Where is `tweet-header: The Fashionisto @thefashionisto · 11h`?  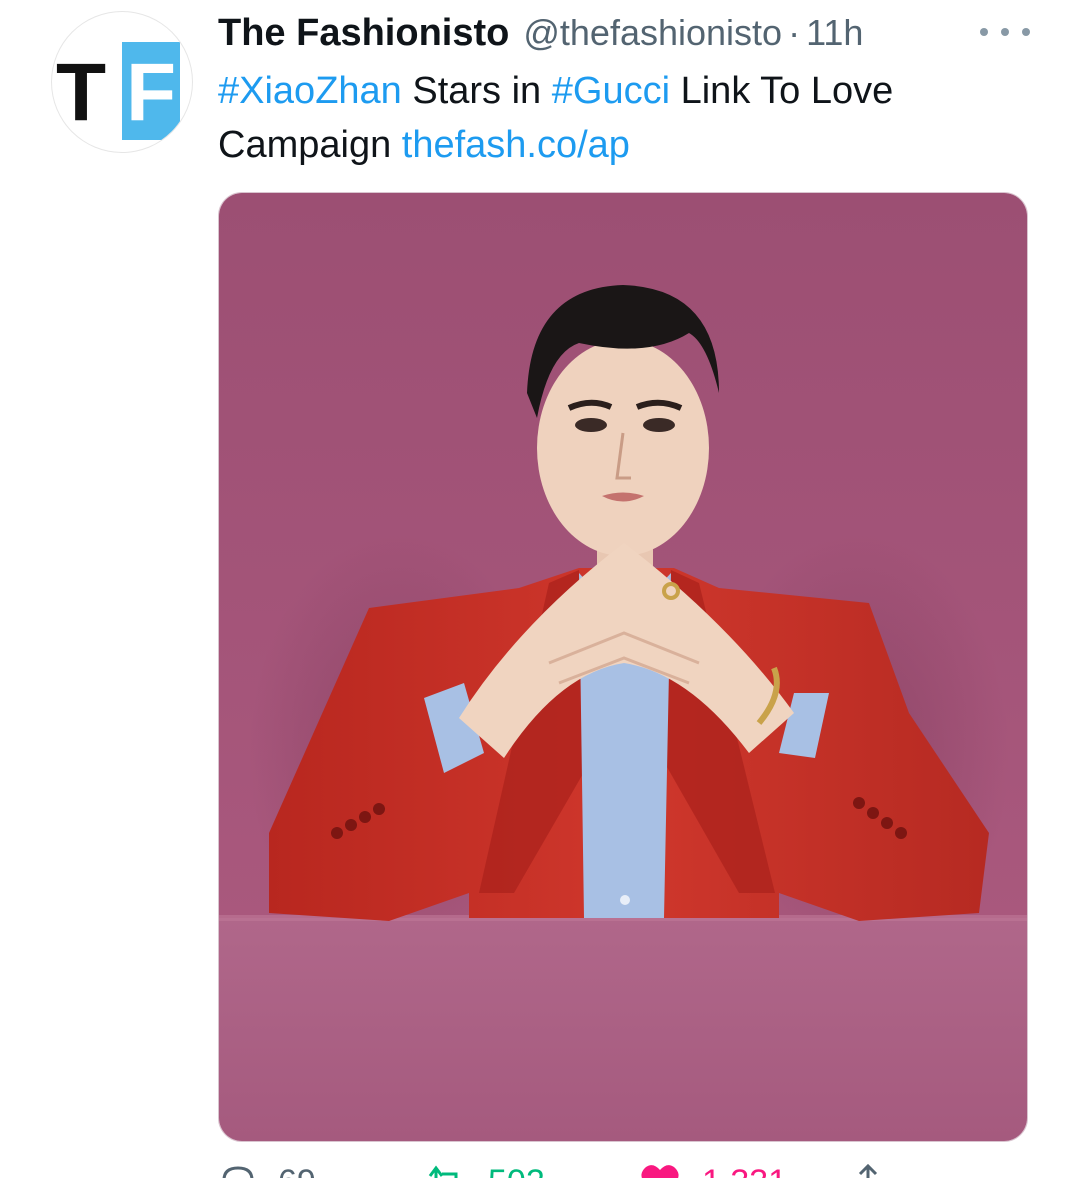 tweet-header: The Fashionisto @thefashionisto · 11h is located at coordinates (540, 34).